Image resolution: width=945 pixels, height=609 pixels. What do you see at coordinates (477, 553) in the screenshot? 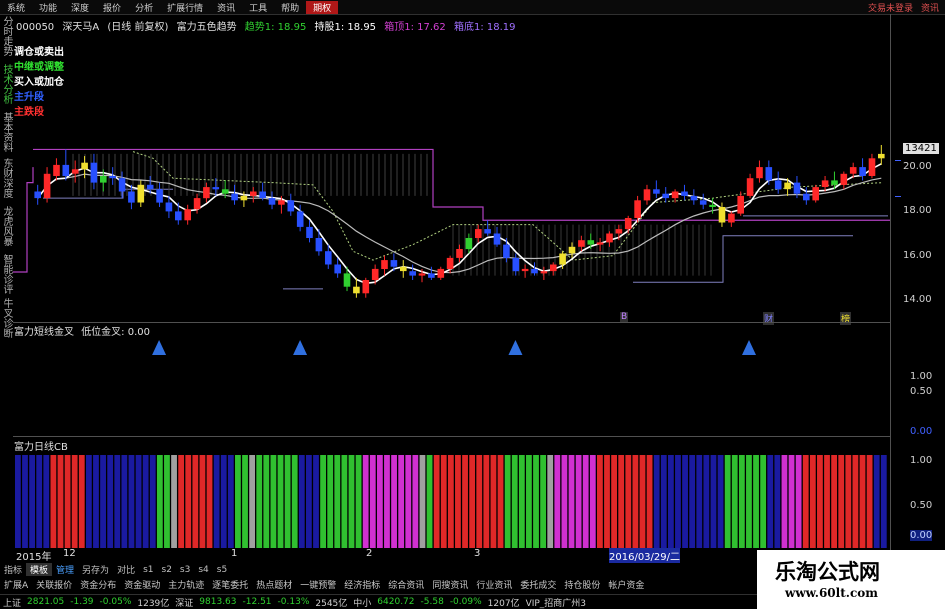
I see `date-label-4: 3` at bounding box center [477, 553].